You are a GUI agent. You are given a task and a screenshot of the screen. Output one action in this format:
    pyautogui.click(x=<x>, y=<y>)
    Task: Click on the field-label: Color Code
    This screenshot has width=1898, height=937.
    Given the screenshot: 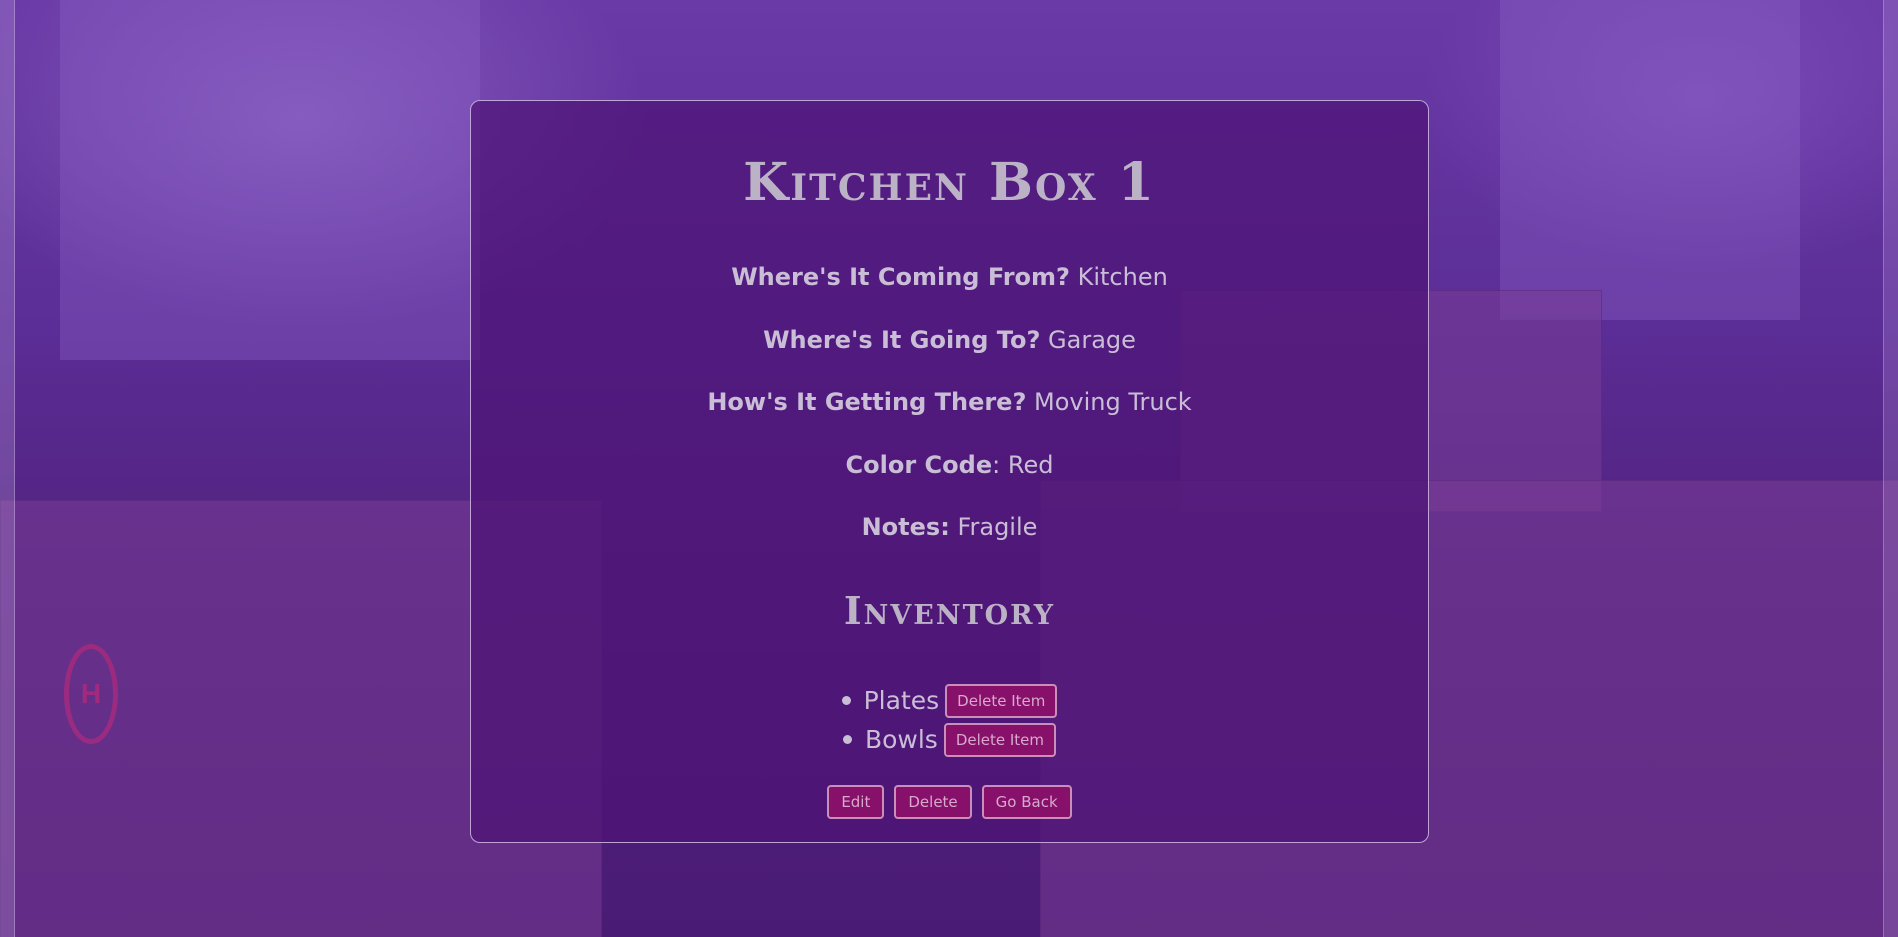 What is the action you would take?
    pyautogui.click(x=919, y=465)
    